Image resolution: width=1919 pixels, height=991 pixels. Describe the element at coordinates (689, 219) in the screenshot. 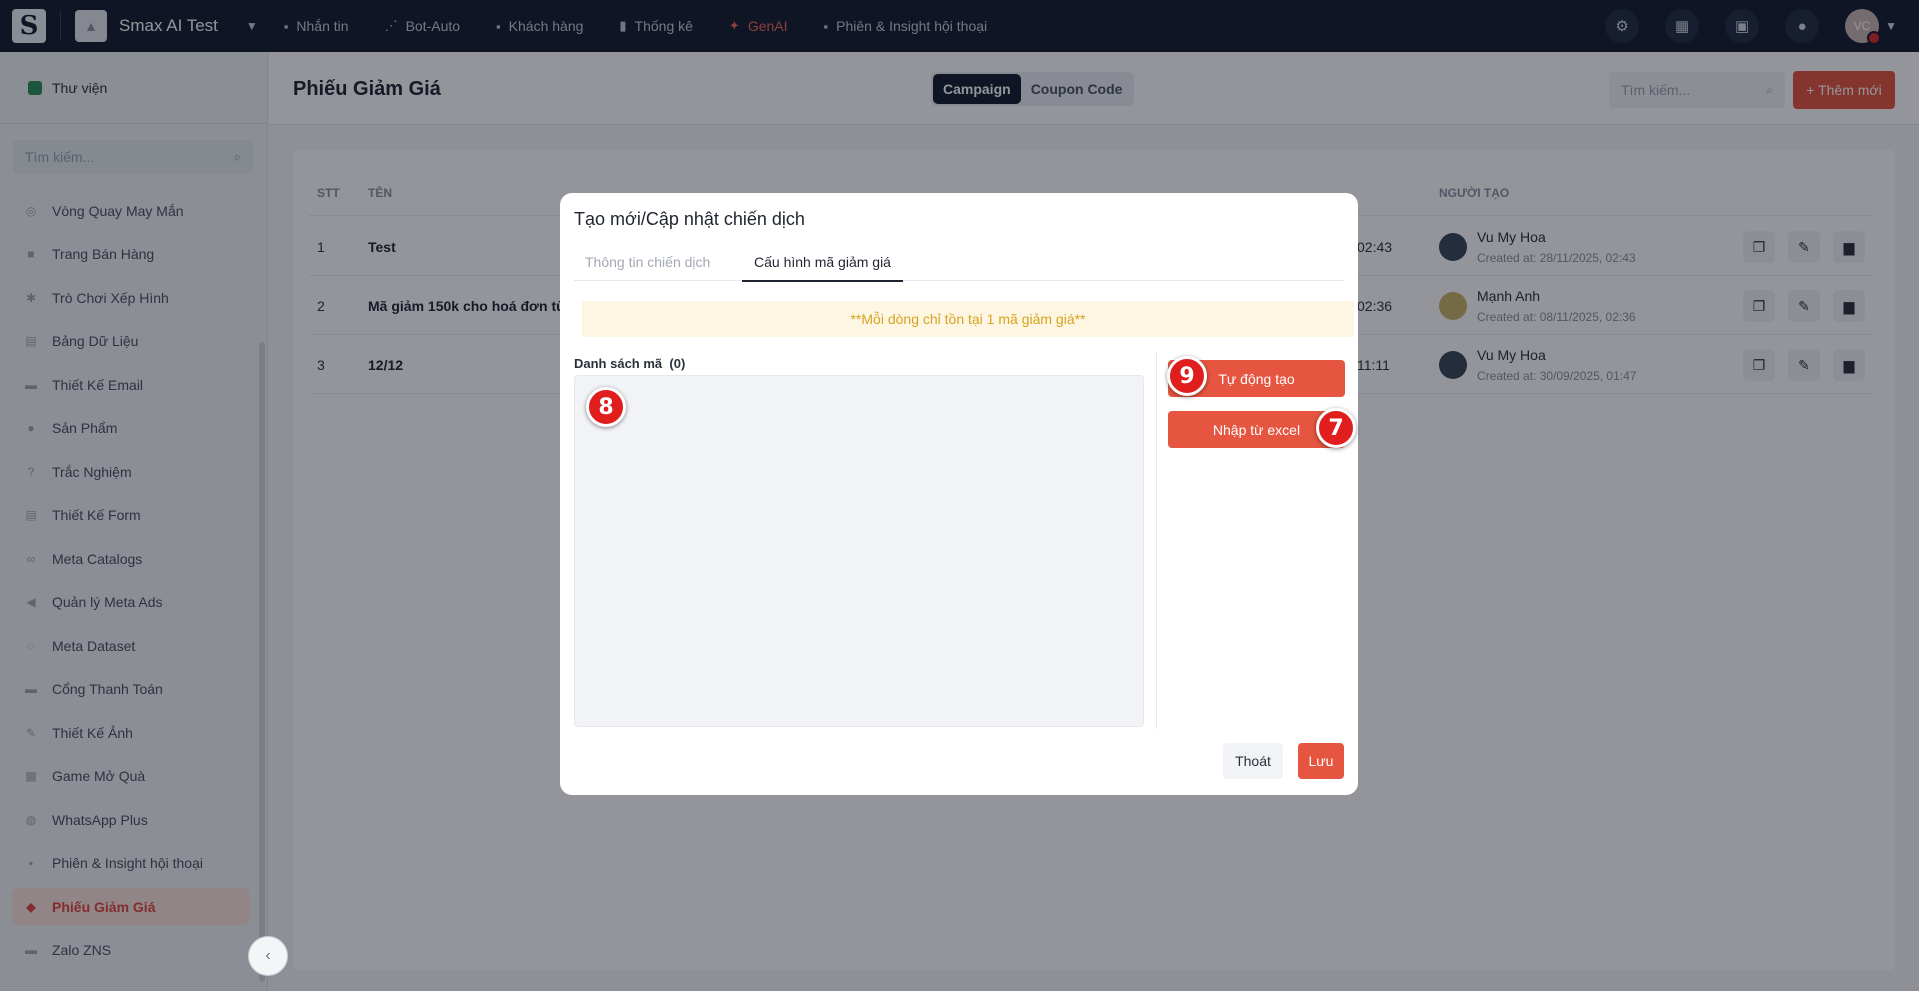

I see `modal-title: Tạo mới/Cập nhật chiến dịch` at that location.